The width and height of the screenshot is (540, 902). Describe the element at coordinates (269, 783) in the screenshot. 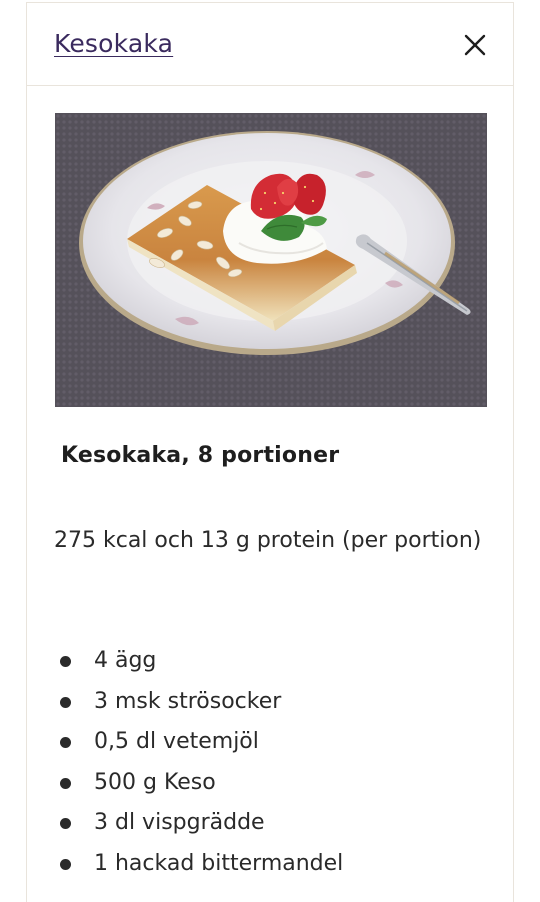

I see `ingredient-item: 500 g Keso` at that location.